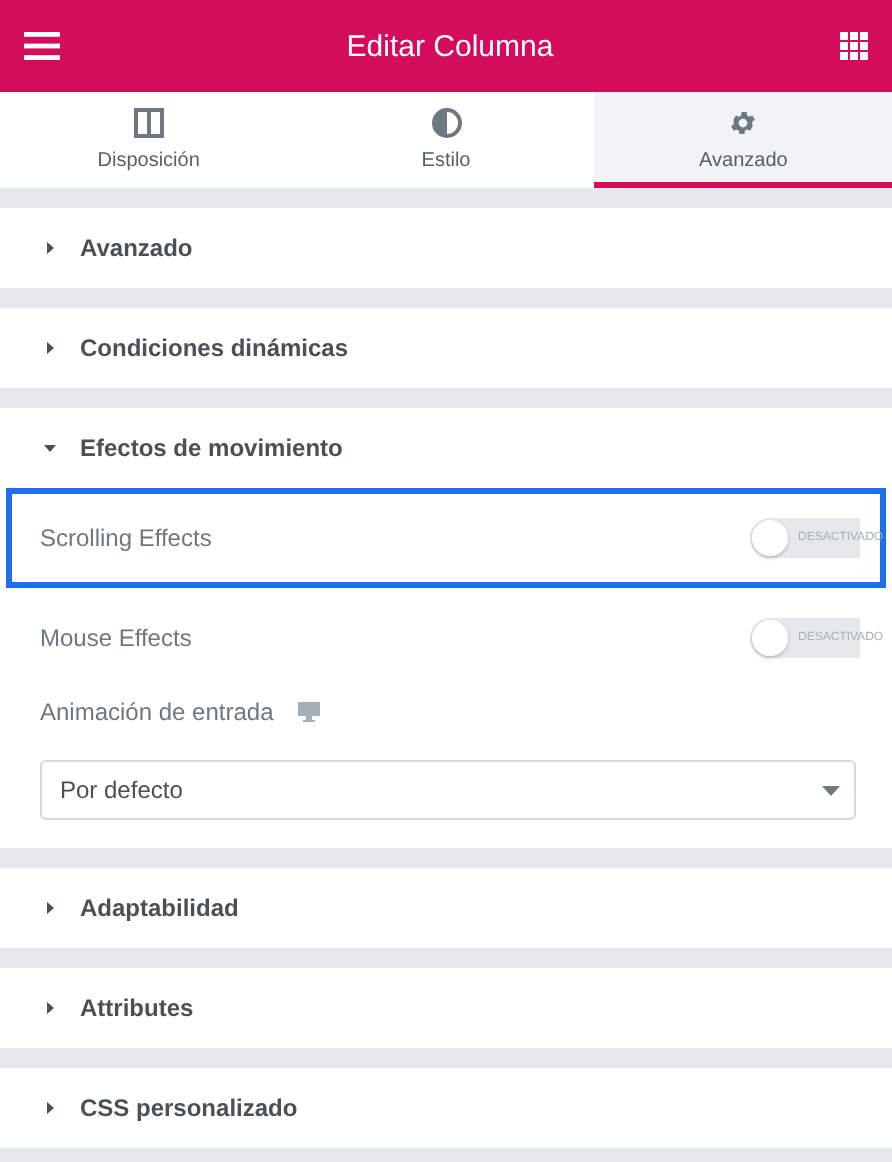 The width and height of the screenshot is (892, 1162). What do you see at coordinates (446, 908) in the screenshot?
I see `section-header: Adaptabilidad` at bounding box center [446, 908].